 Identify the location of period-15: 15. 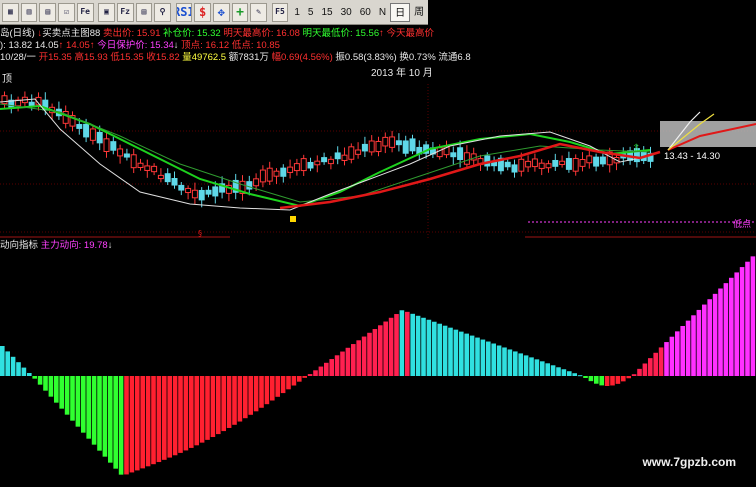
(326, 12).